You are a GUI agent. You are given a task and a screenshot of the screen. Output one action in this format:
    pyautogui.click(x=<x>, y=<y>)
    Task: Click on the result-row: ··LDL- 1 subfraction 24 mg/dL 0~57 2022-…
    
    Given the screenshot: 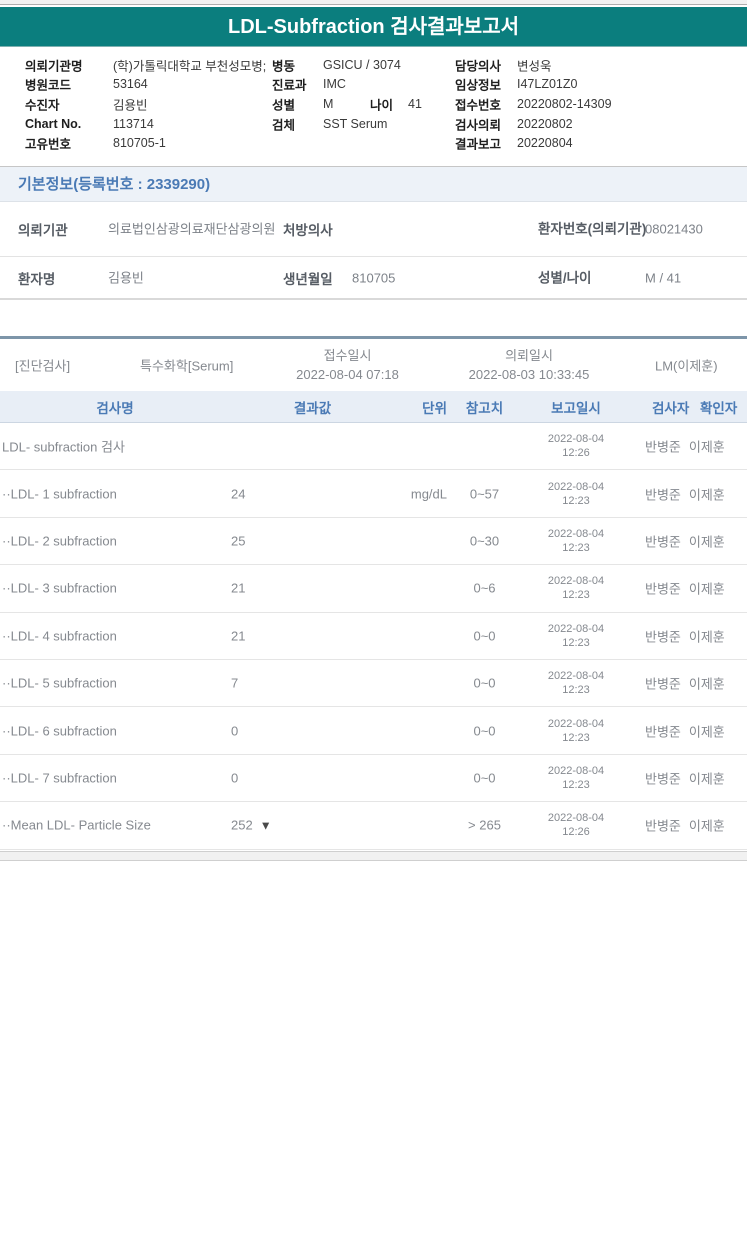 What is the action you would take?
    pyautogui.click(x=373, y=494)
    